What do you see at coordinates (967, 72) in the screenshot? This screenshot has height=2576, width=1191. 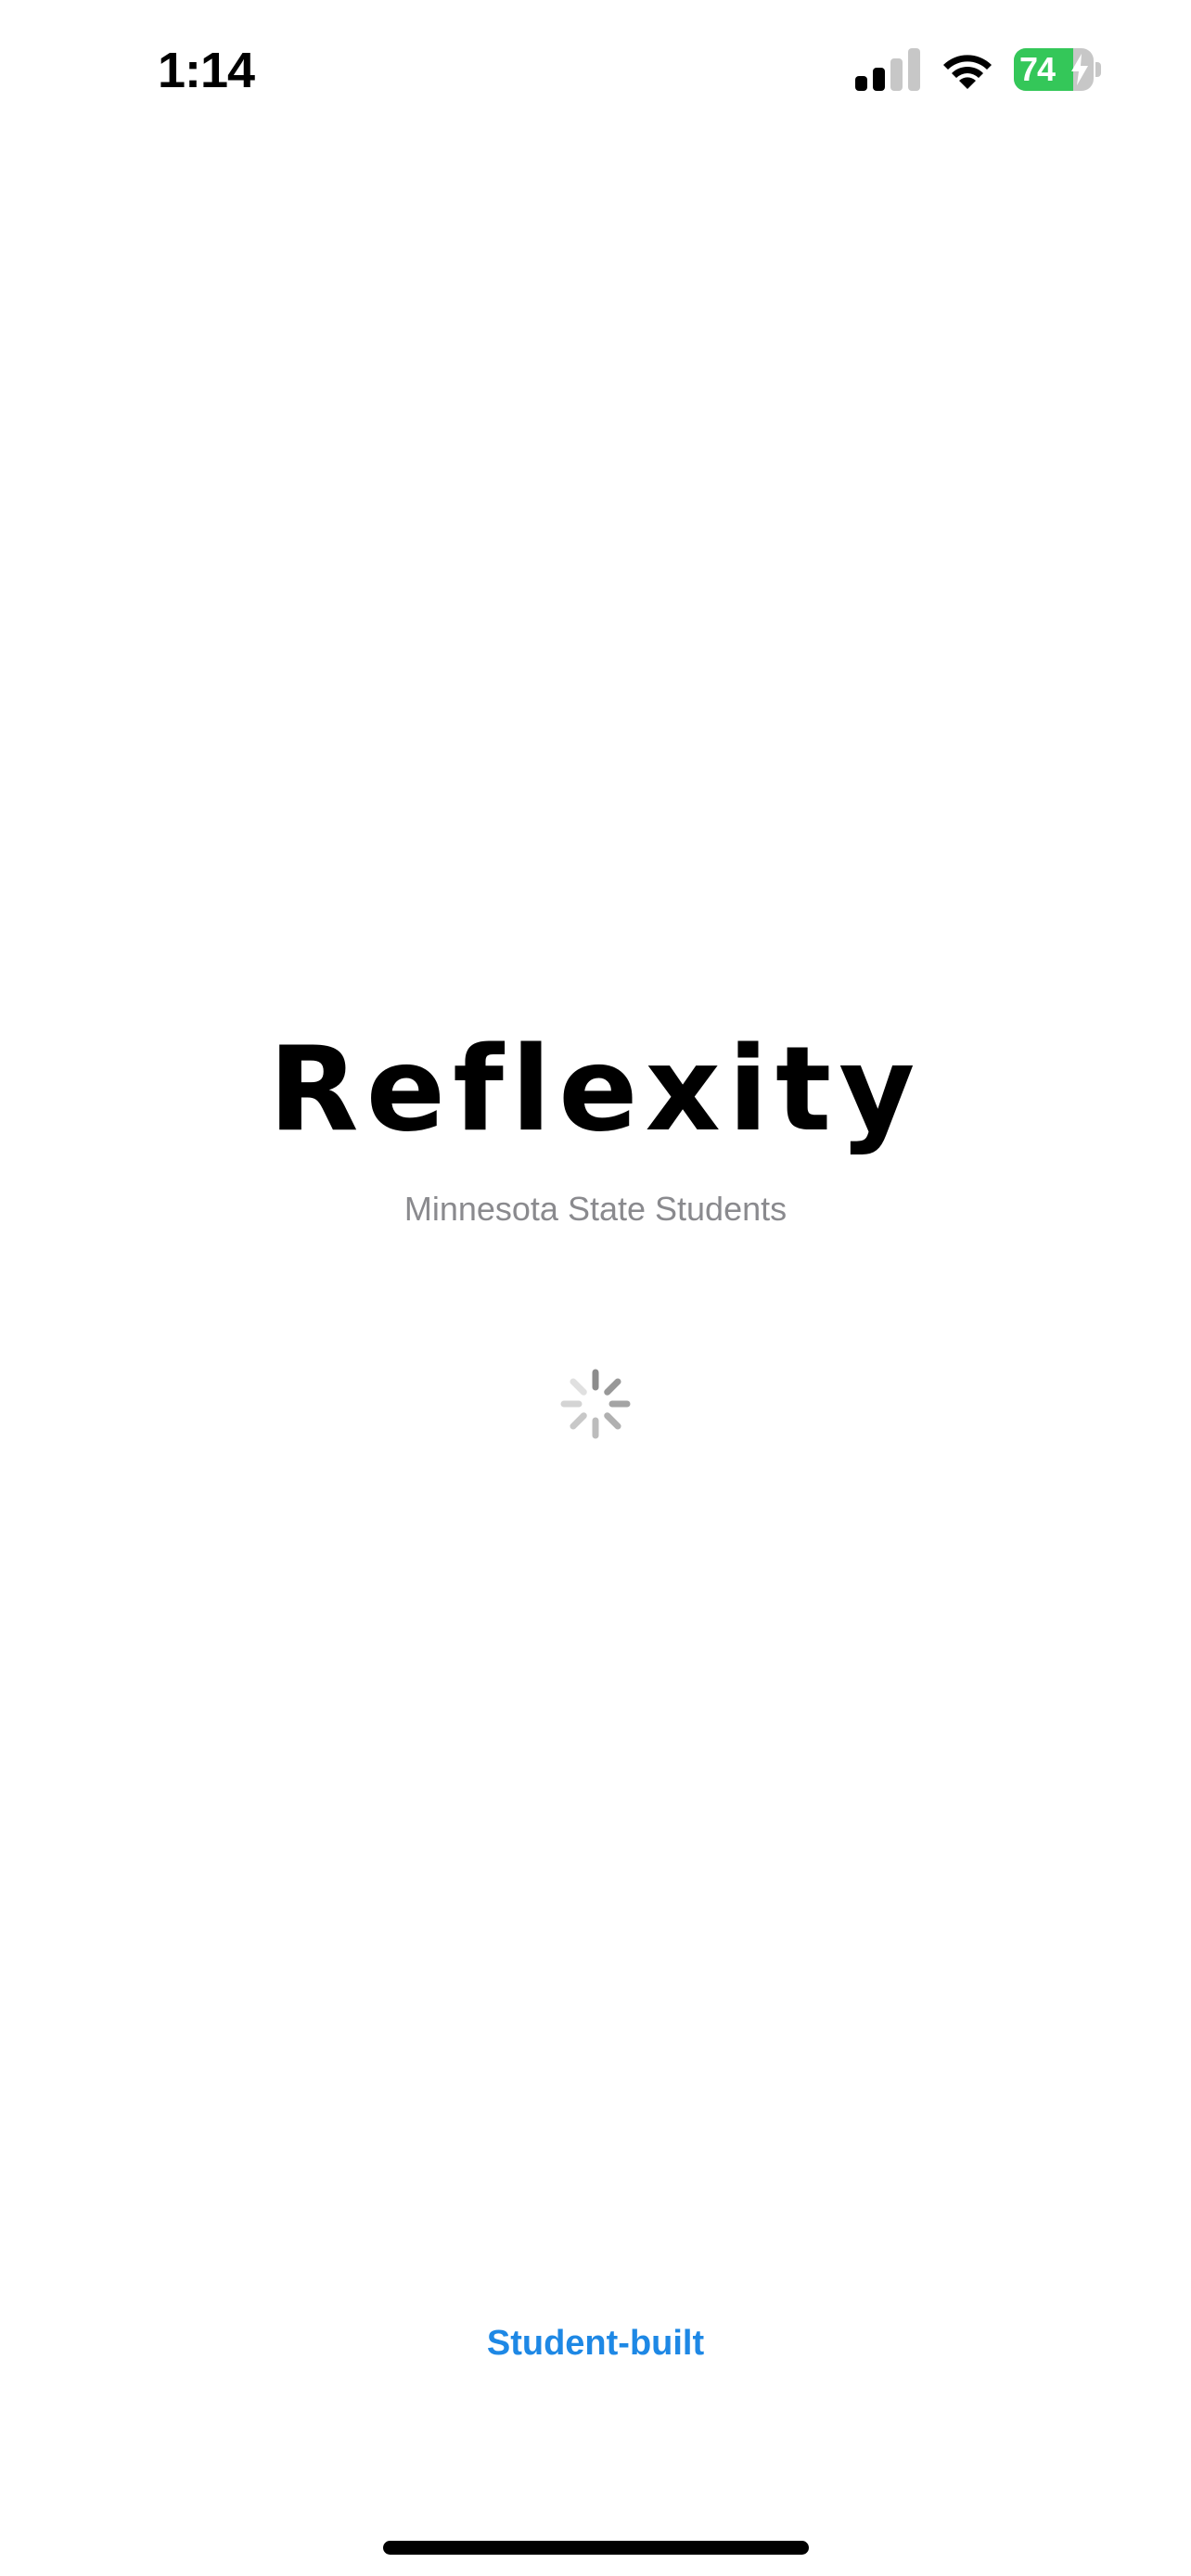 I see `wifi-icon` at bounding box center [967, 72].